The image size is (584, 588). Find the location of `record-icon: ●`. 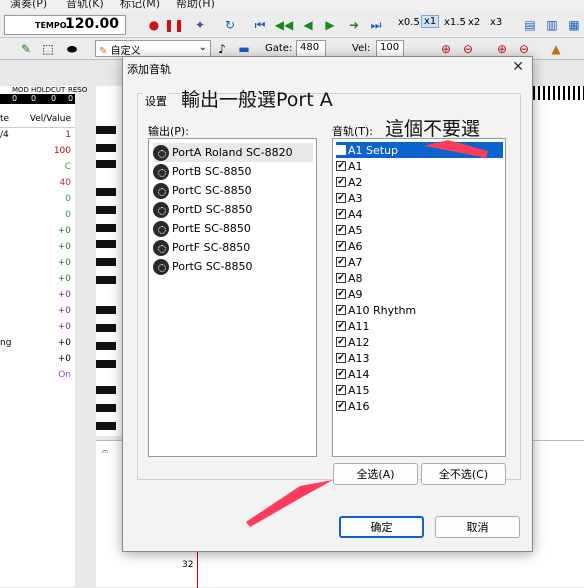

record-icon: ● is located at coordinates (154, 25).